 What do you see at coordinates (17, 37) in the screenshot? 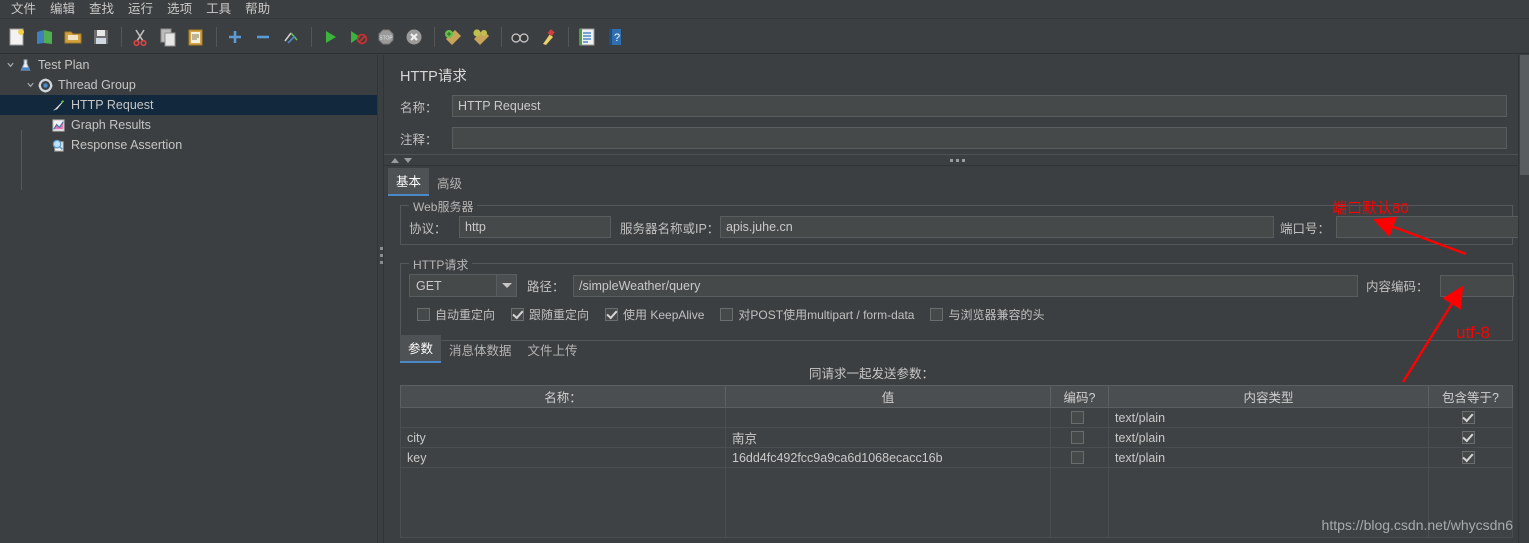
I see `new-document-icon` at bounding box center [17, 37].